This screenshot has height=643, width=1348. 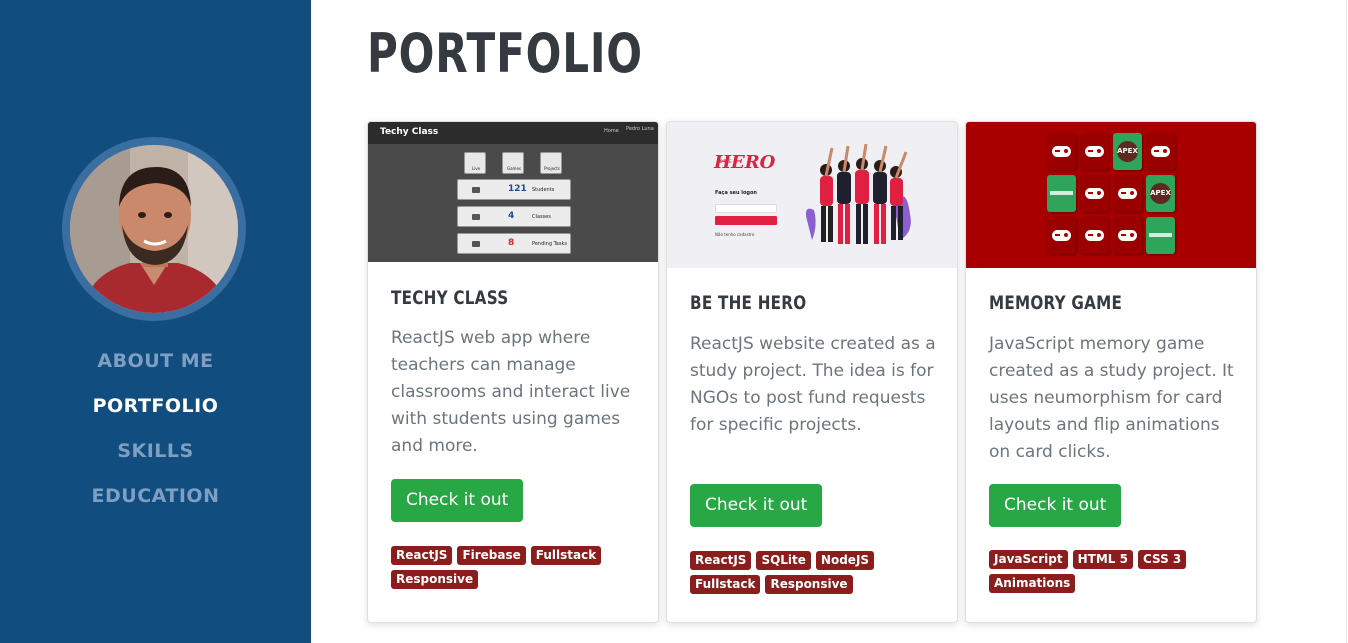 I want to click on thumb-stat-label: Classes, so click(x=541, y=217).